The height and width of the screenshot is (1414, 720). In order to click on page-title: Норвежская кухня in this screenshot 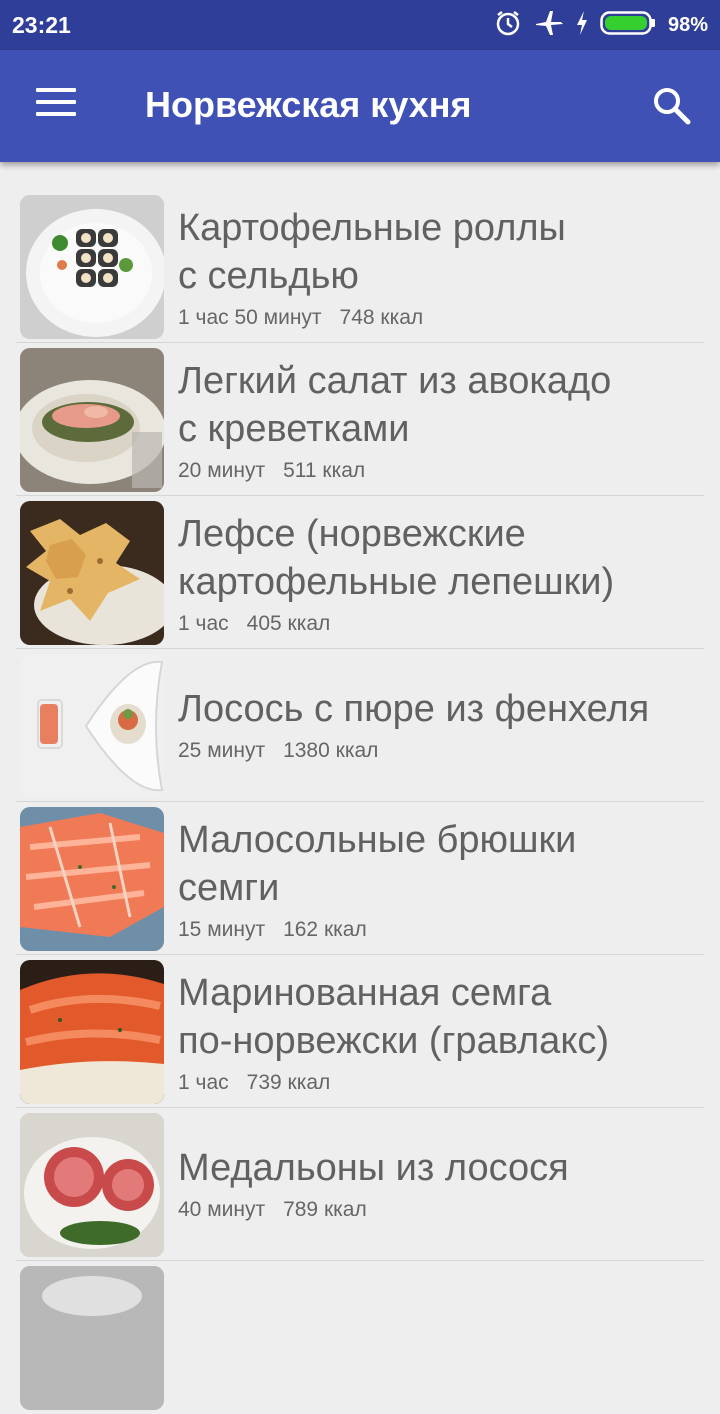, I will do `click(308, 104)`.